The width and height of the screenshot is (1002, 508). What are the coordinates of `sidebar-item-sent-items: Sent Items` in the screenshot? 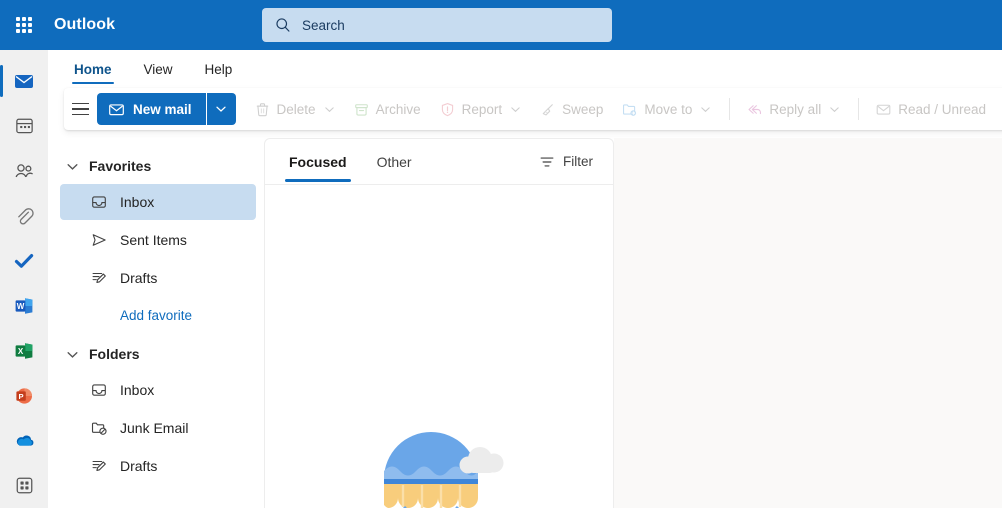 It's located at (158, 240).